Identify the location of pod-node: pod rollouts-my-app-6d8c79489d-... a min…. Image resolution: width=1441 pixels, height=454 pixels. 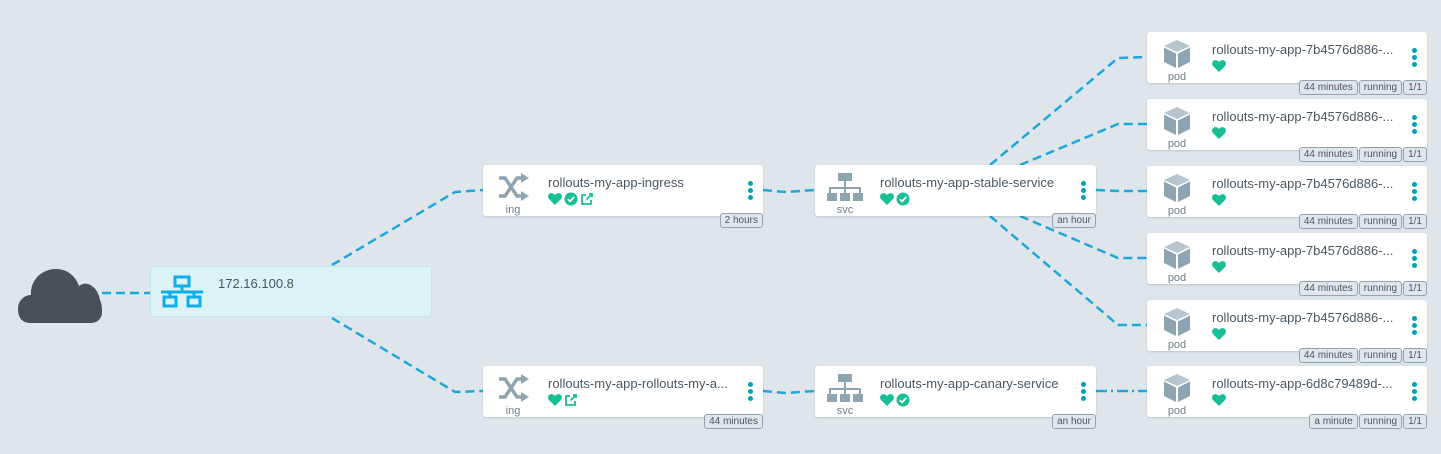
(1287, 397).